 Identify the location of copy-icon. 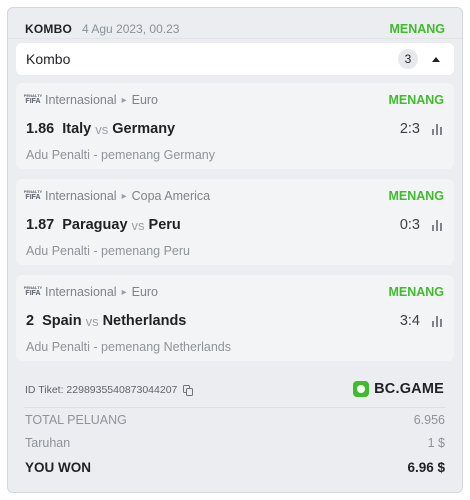
(188, 390).